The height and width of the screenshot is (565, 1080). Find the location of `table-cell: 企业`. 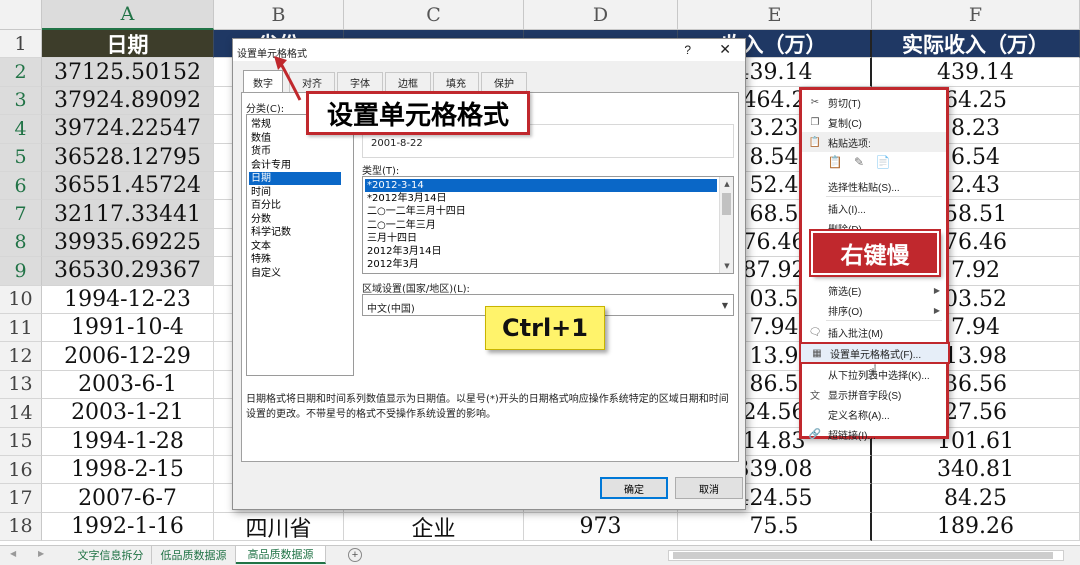

table-cell: 企业 is located at coordinates (434, 527).